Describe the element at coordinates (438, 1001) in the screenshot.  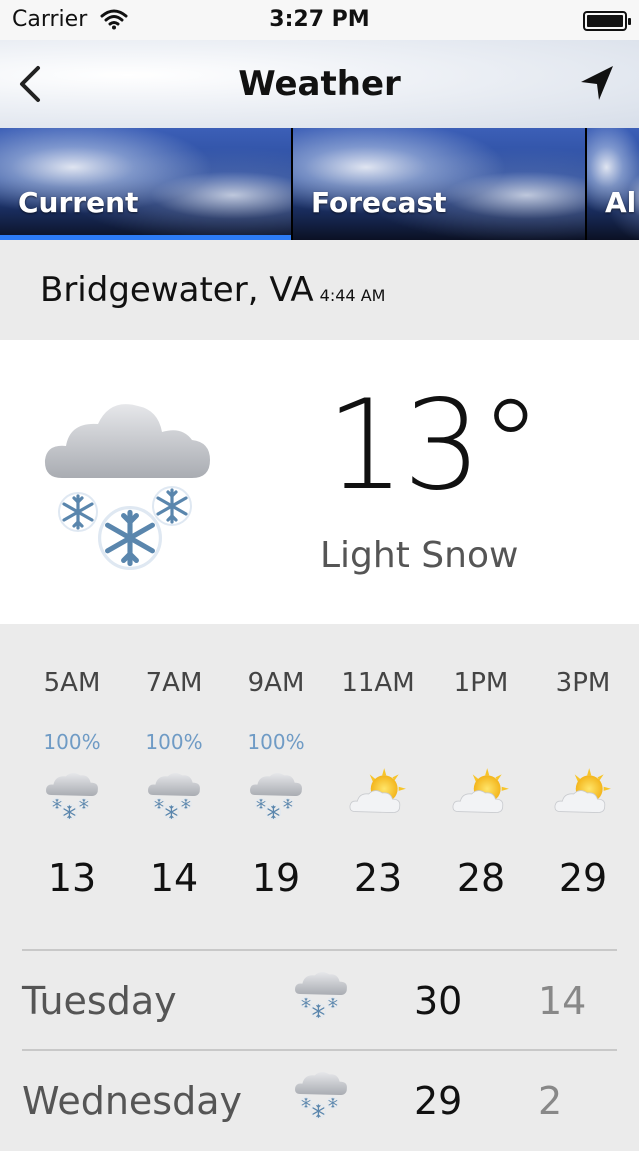
I see `day-high: 30` at that location.